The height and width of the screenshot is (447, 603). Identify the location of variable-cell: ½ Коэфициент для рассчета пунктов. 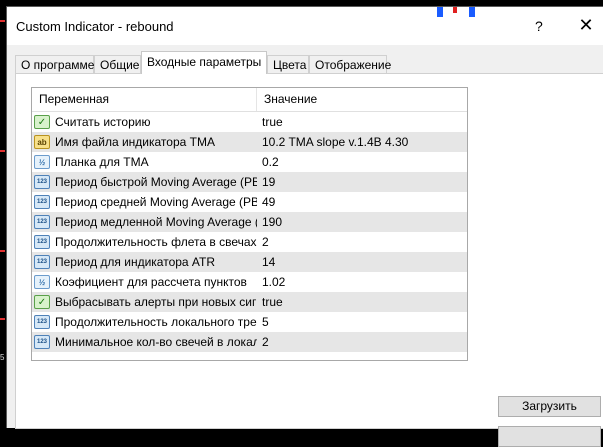
(144, 282).